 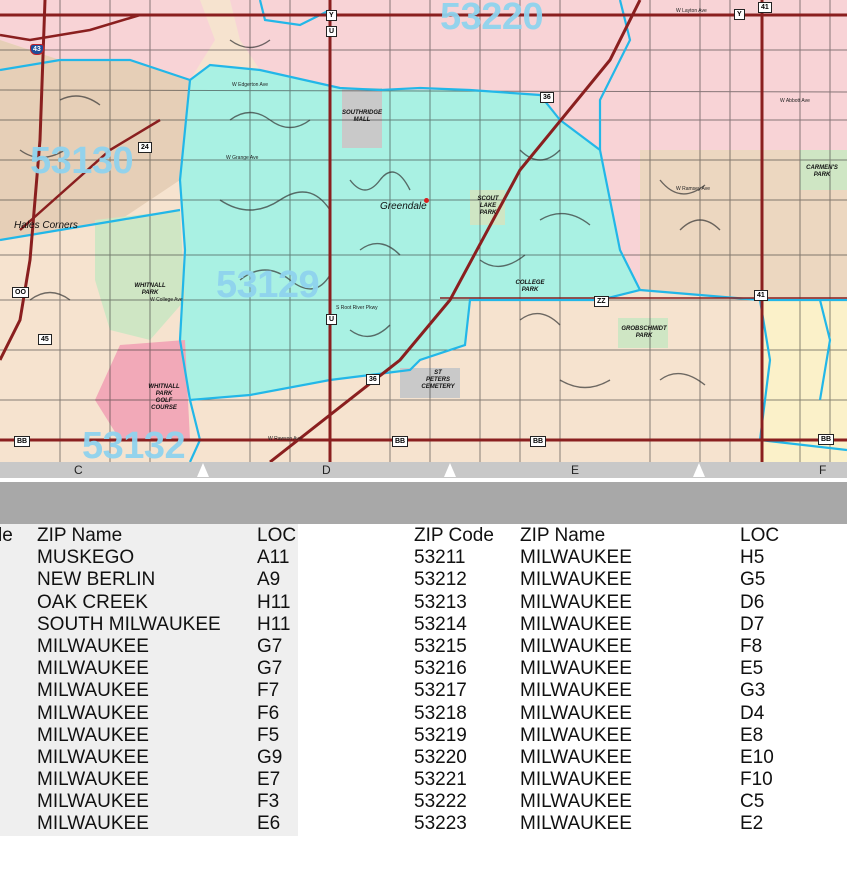 I want to click on table-cell: H5, so click(x=752, y=558).